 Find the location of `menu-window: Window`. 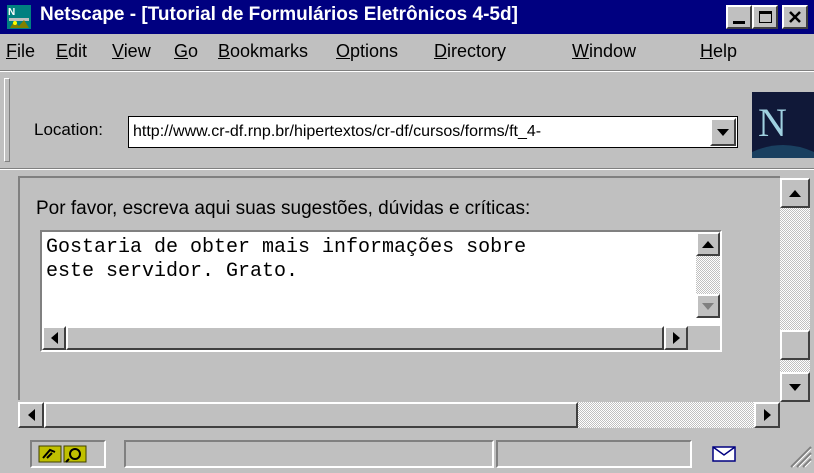

menu-window: Window is located at coordinates (604, 51).